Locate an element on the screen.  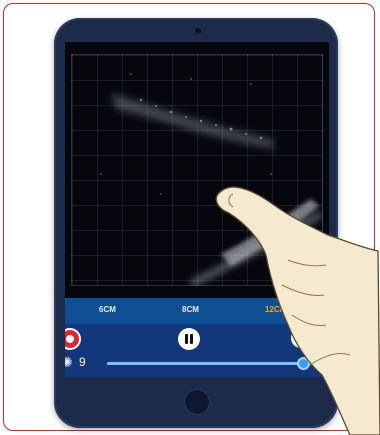
pause-icon is located at coordinates (186, 339).